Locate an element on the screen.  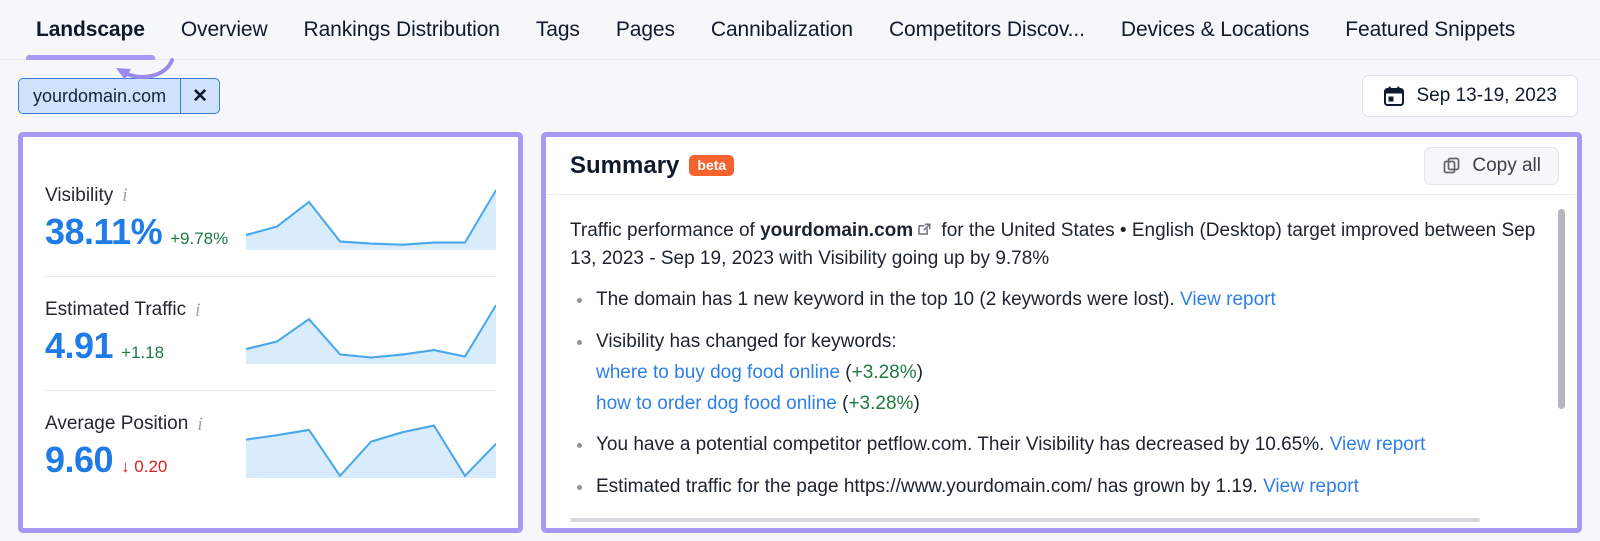
tab-pages: Pages is located at coordinates (645, 30).